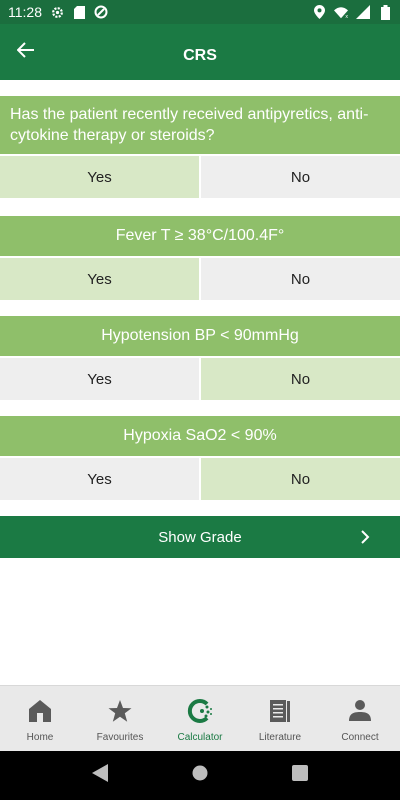 The height and width of the screenshot is (800, 400). I want to click on app-bar: CRS, so click(200, 52).